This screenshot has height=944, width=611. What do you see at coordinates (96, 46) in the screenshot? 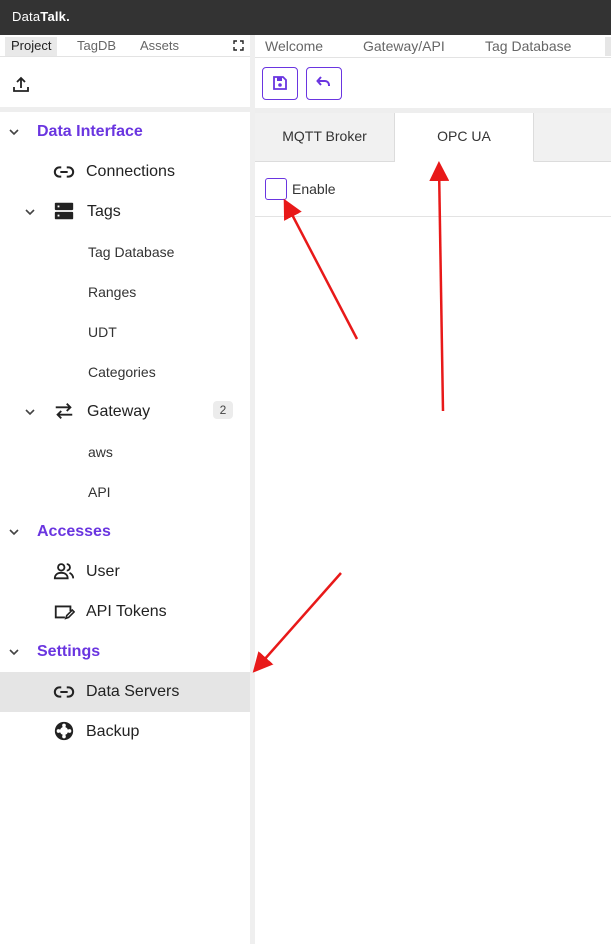
I see `tab-tagdb: TagDB` at bounding box center [96, 46].